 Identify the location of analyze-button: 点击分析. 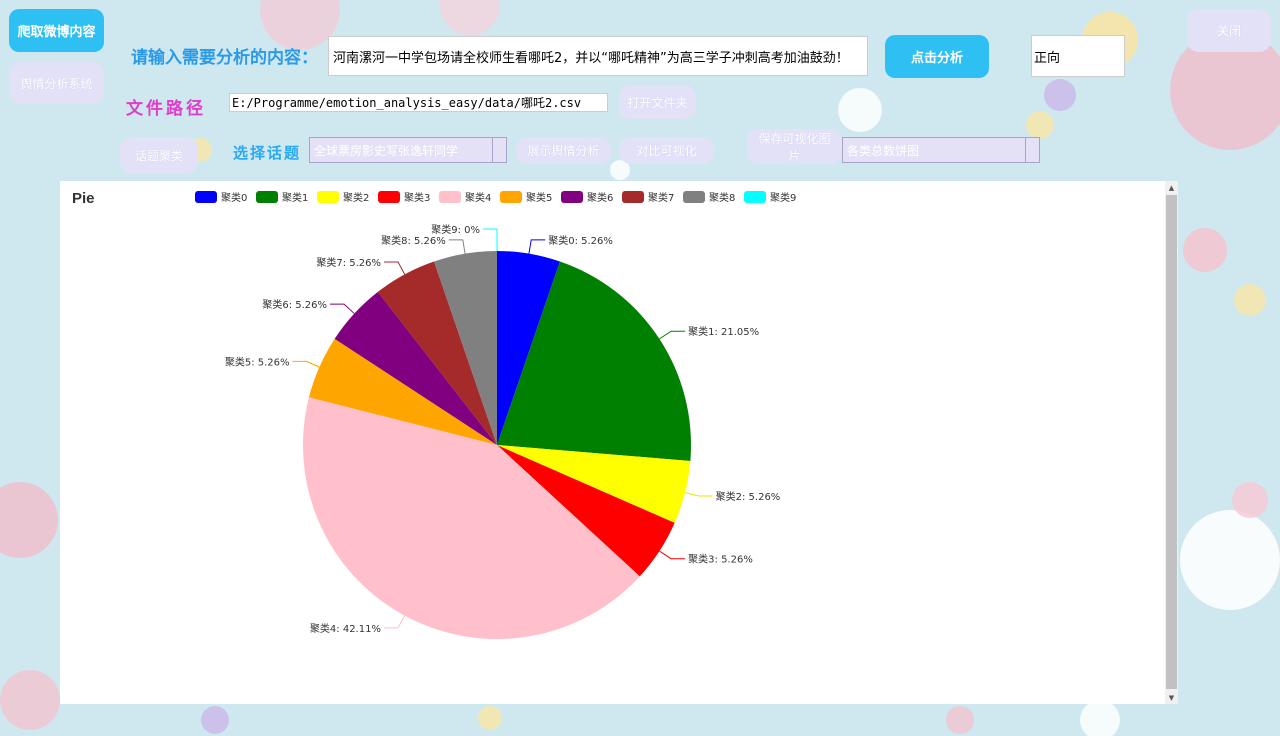
(937, 56).